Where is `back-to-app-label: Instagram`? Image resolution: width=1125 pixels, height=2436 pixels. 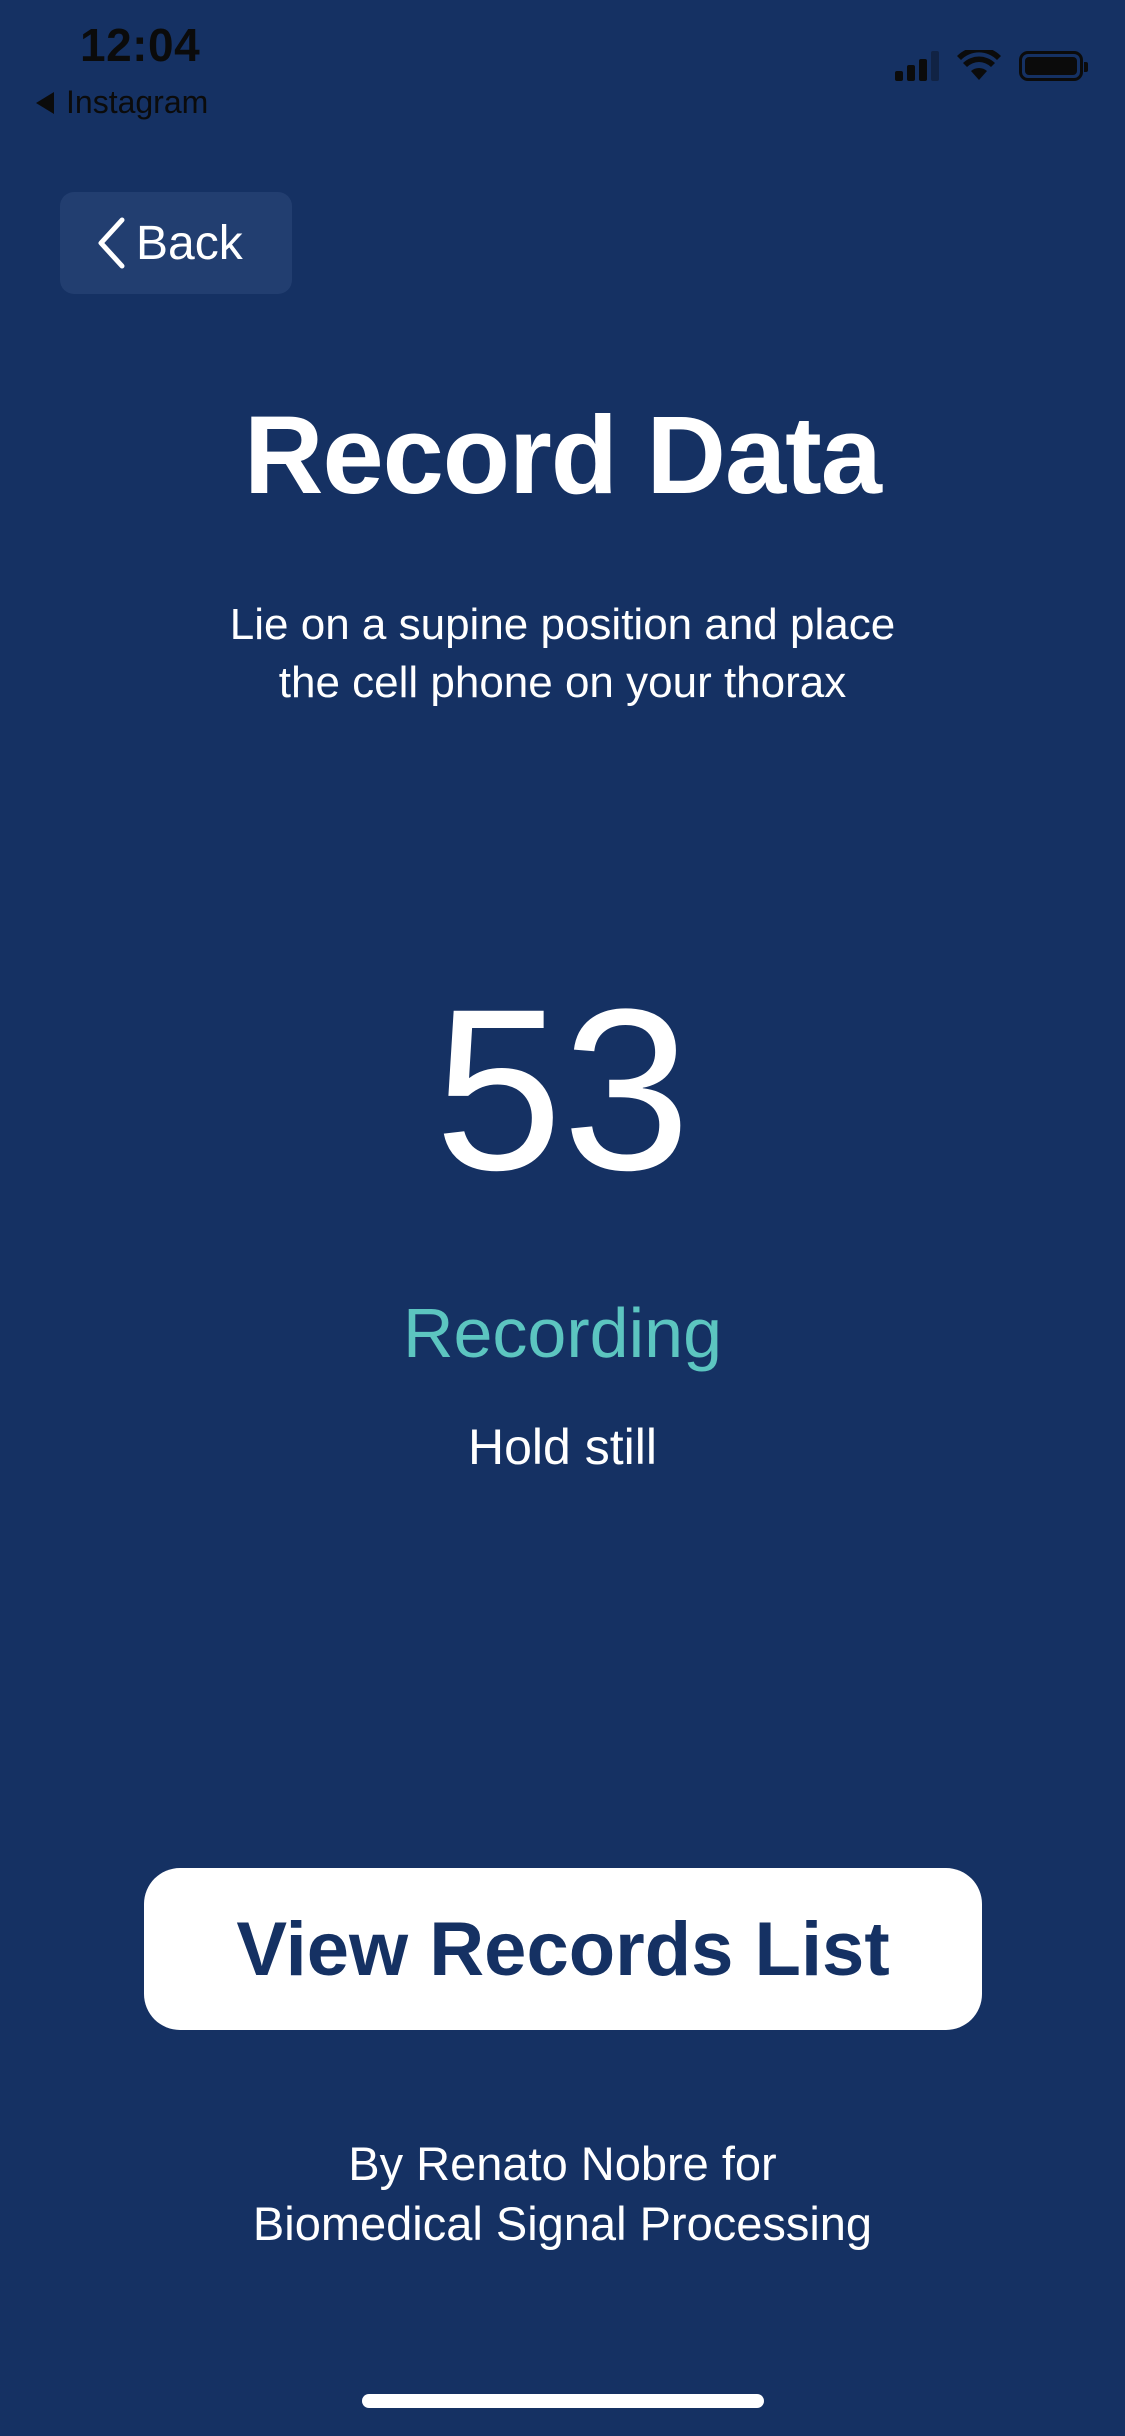
back-to-app-label: Instagram is located at coordinates (137, 102).